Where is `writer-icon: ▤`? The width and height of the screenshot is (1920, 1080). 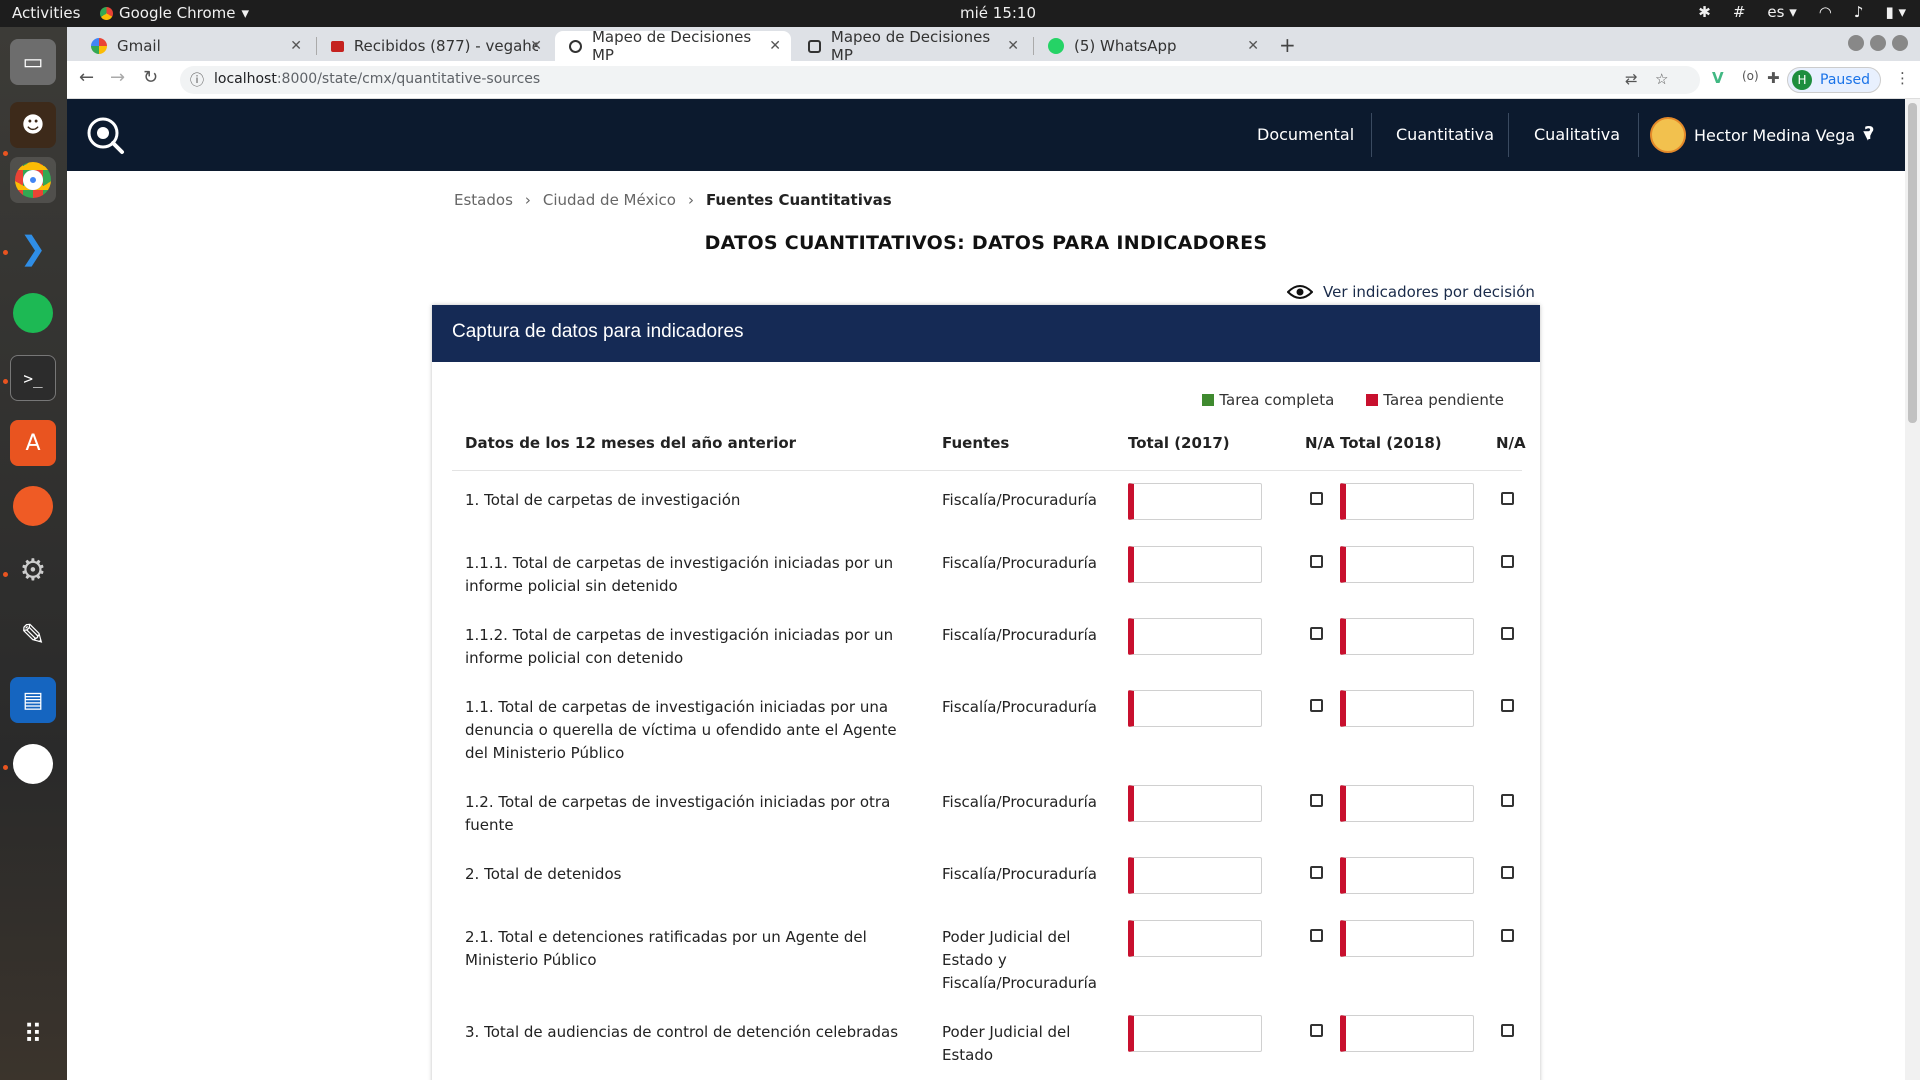
writer-icon: ▤ is located at coordinates (33, 700).